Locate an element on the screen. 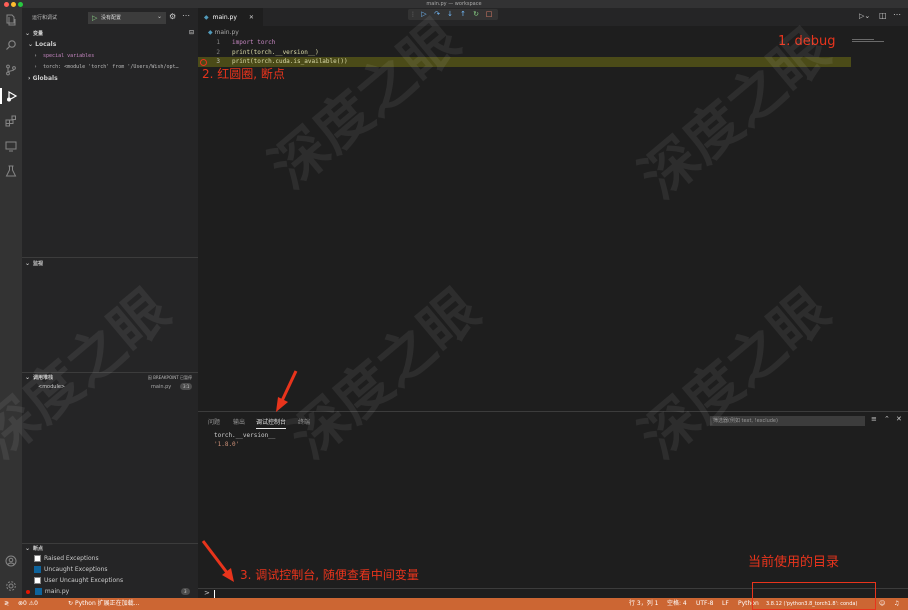 The width and height of the screenshot is (908, 610). breakpoint-dot-icon is located at coordinates (28, 591).